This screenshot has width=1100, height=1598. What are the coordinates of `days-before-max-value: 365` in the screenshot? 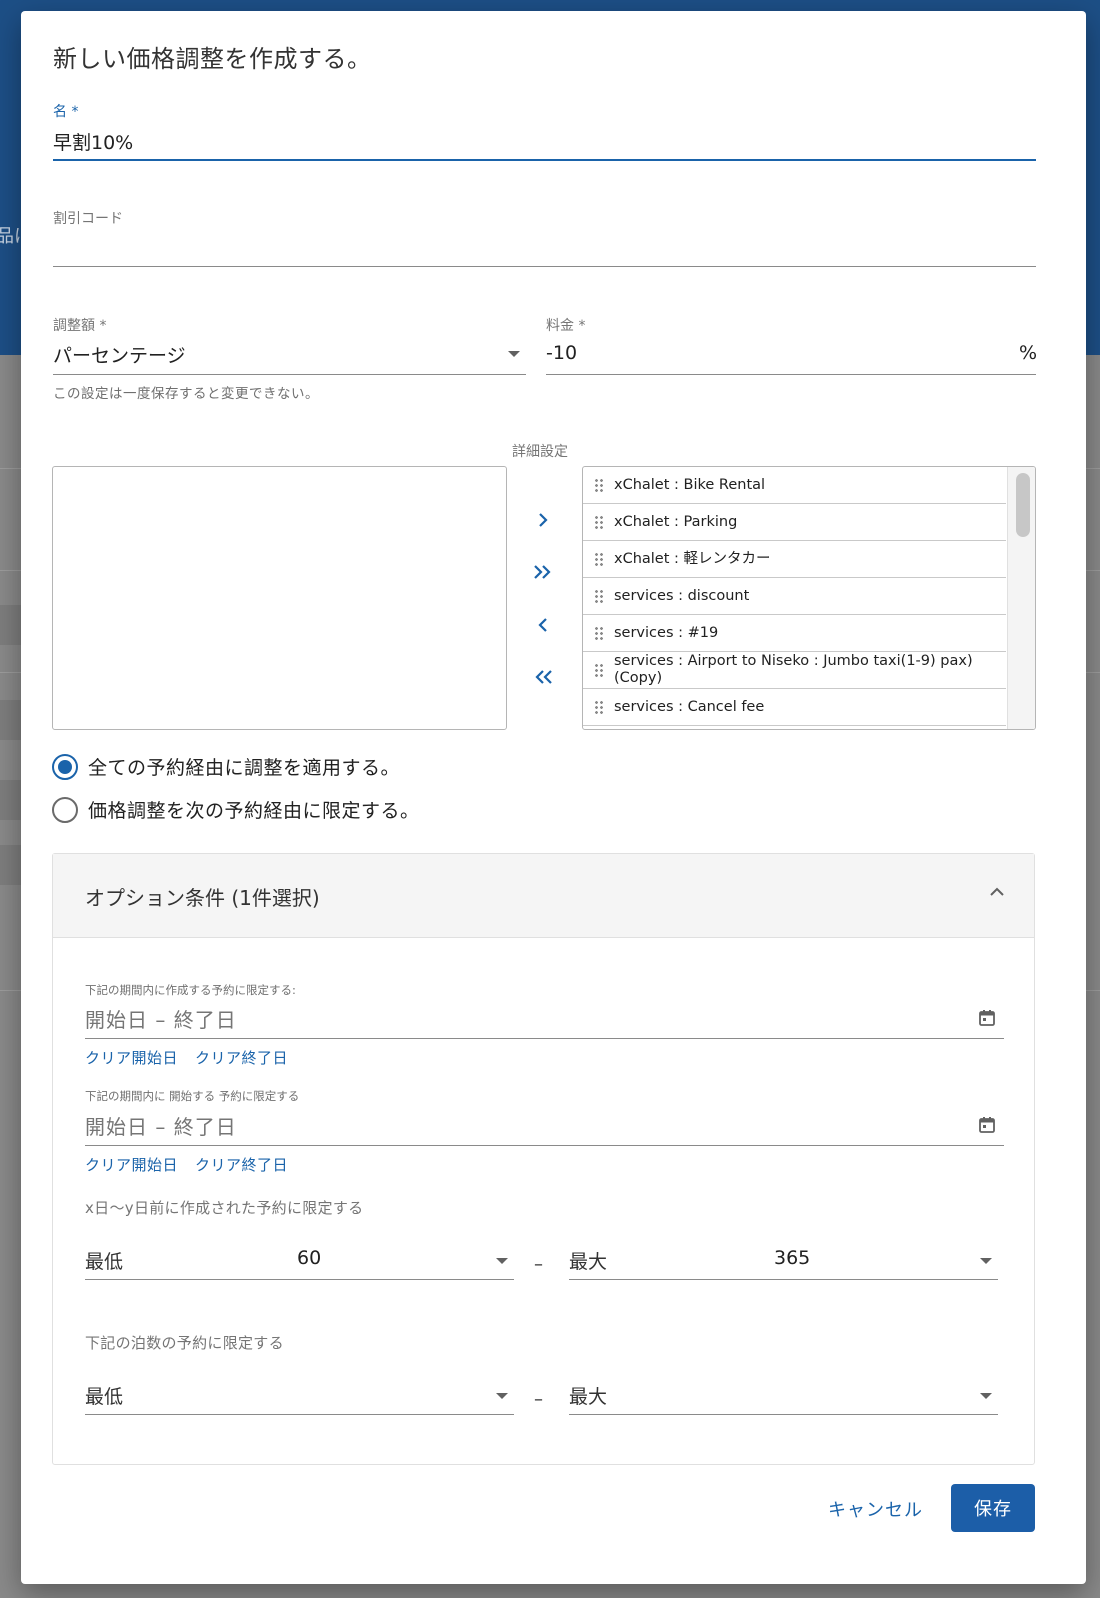 It's located at (792, 1258).